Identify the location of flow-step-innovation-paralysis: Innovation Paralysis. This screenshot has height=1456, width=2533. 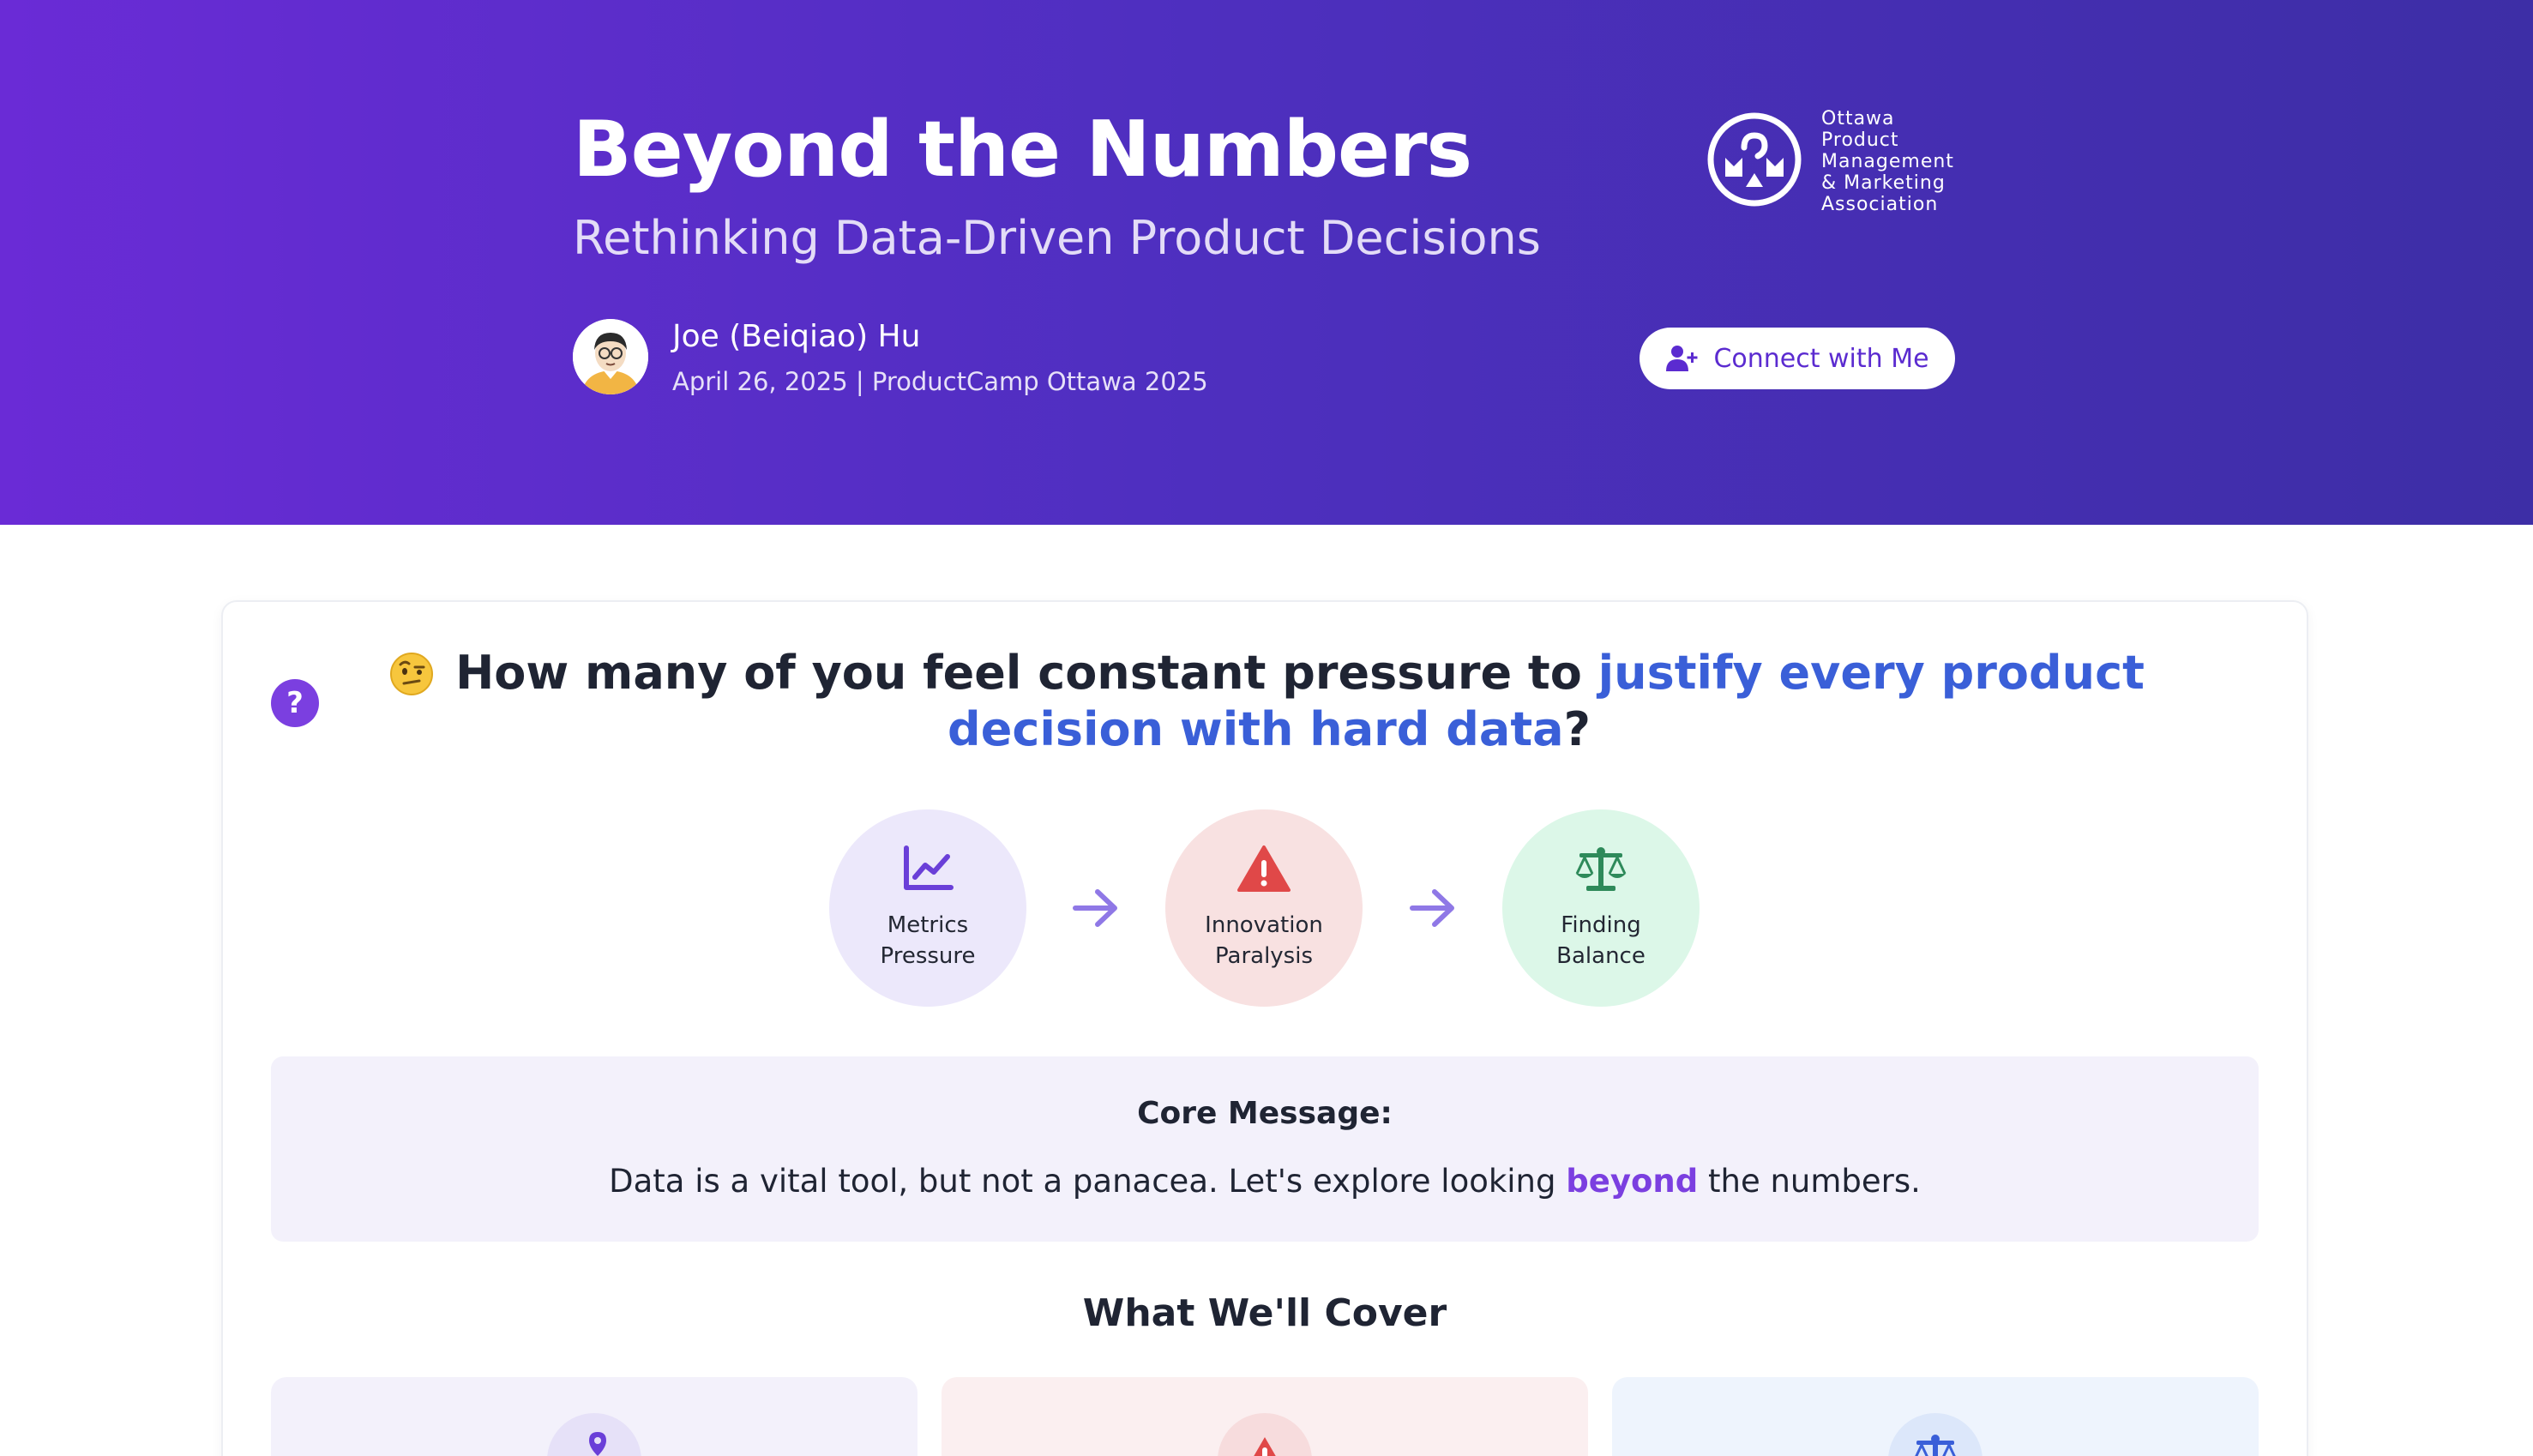
(1264, 908).